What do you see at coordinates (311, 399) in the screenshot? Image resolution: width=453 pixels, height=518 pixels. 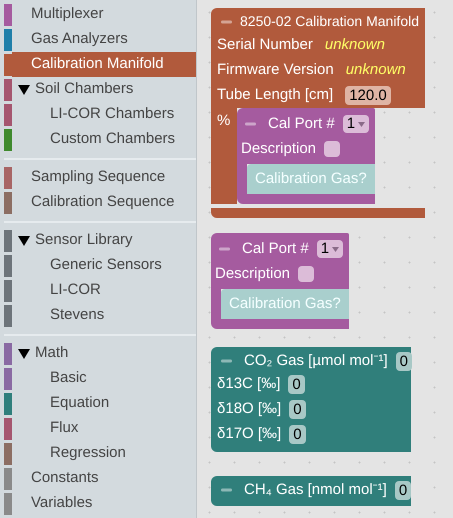 I see `gas-block: CO₂ Gas [µmol mol⁻¹] 0 δ13C [‰] 0 δ18O [‰] 0 δ17O [‰] 0` at bounding box center [311, 399].